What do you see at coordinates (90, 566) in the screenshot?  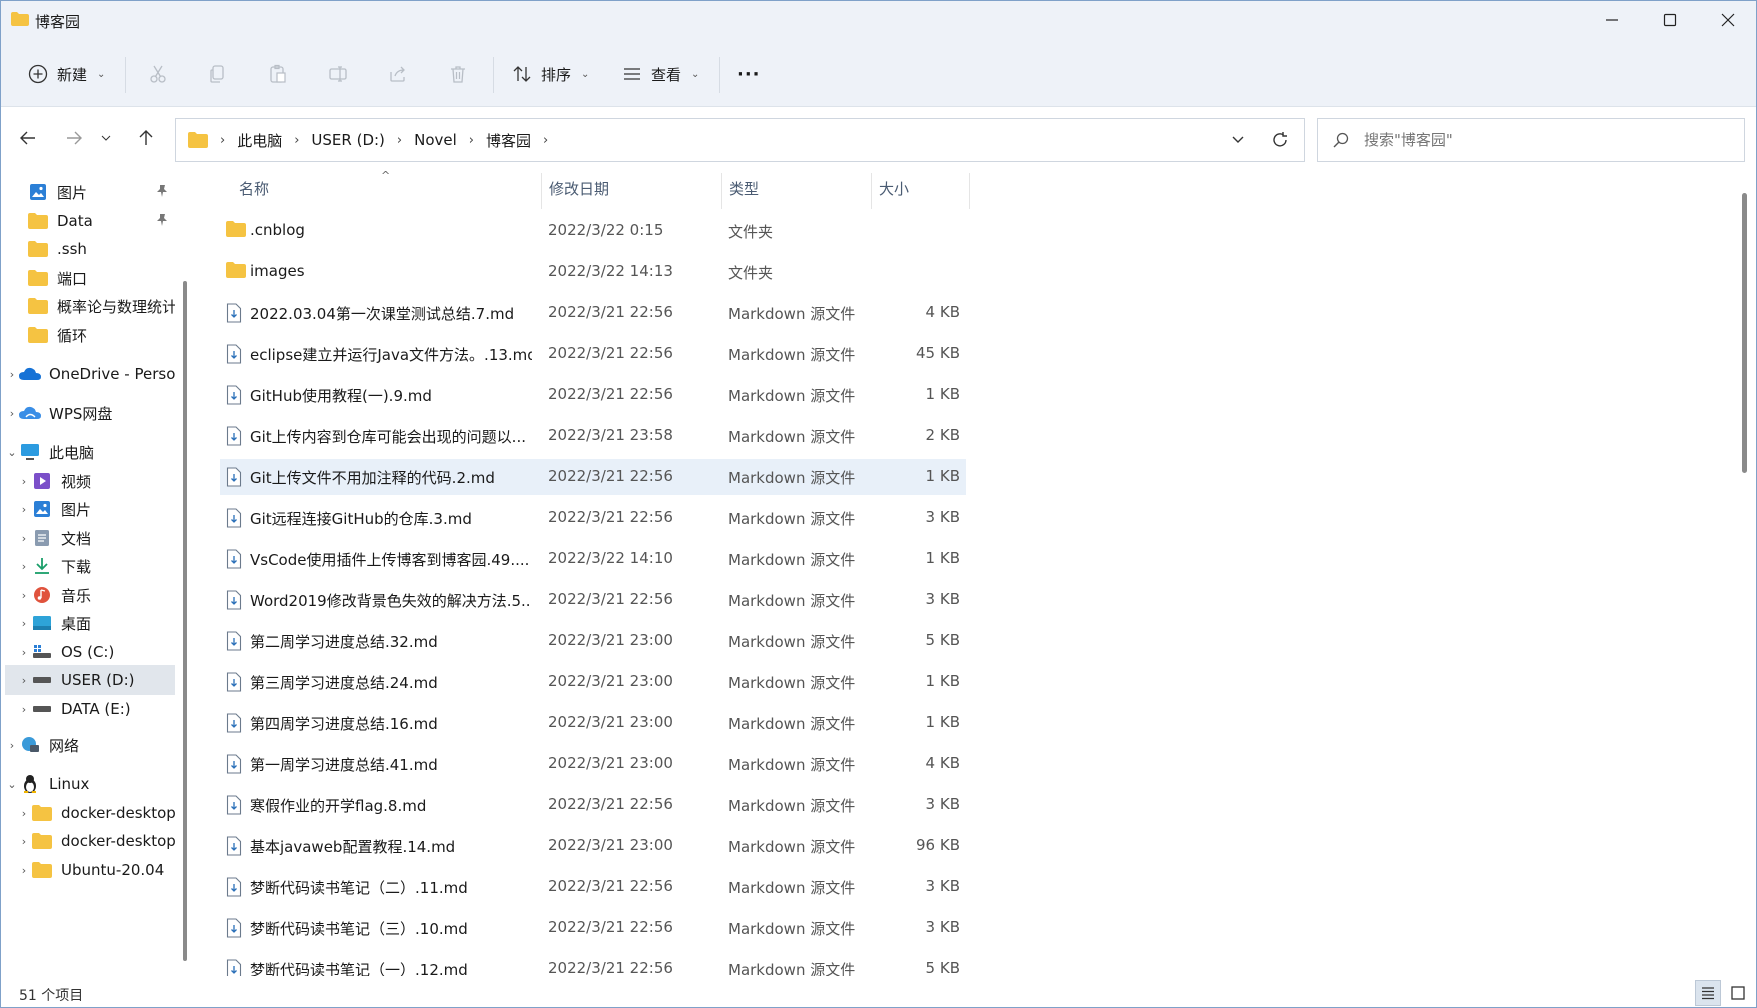 I see `sidebar-item-downloads: › 下载` at bounding box center [90, 566].